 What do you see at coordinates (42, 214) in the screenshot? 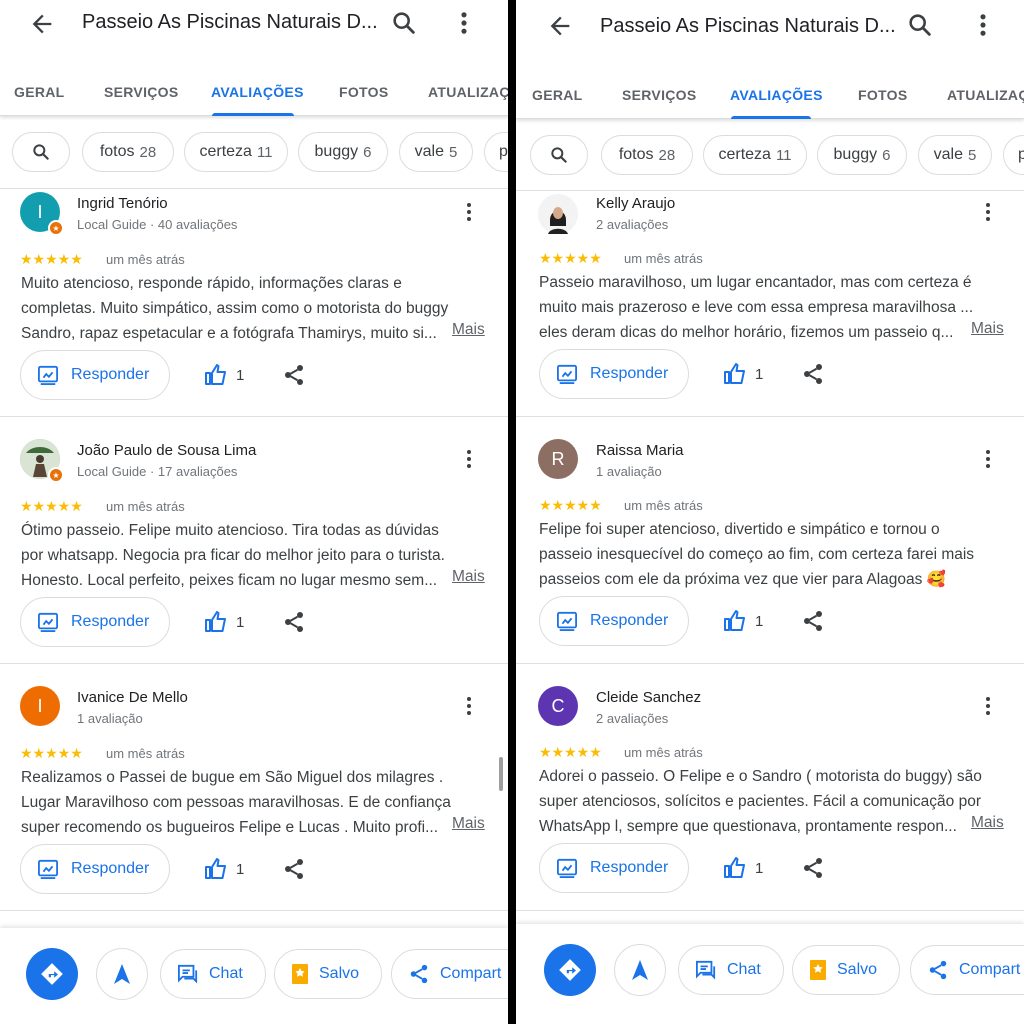
I see `avatar: I ★` at bounding box center [42, 214].